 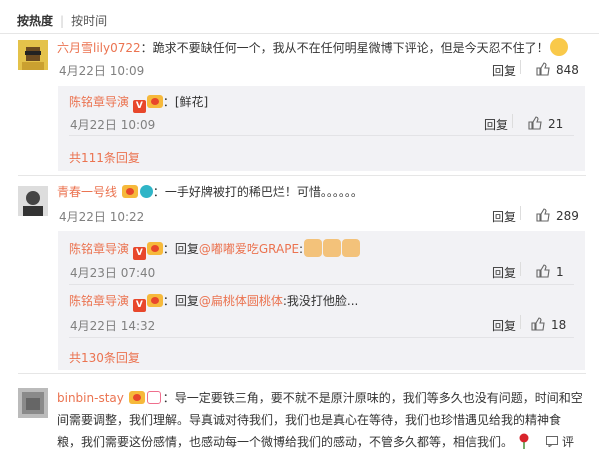 What do you see at coordinates (545, 123) in the screenshot?
I see `like-button: 21` at bounding box center [545, 123].